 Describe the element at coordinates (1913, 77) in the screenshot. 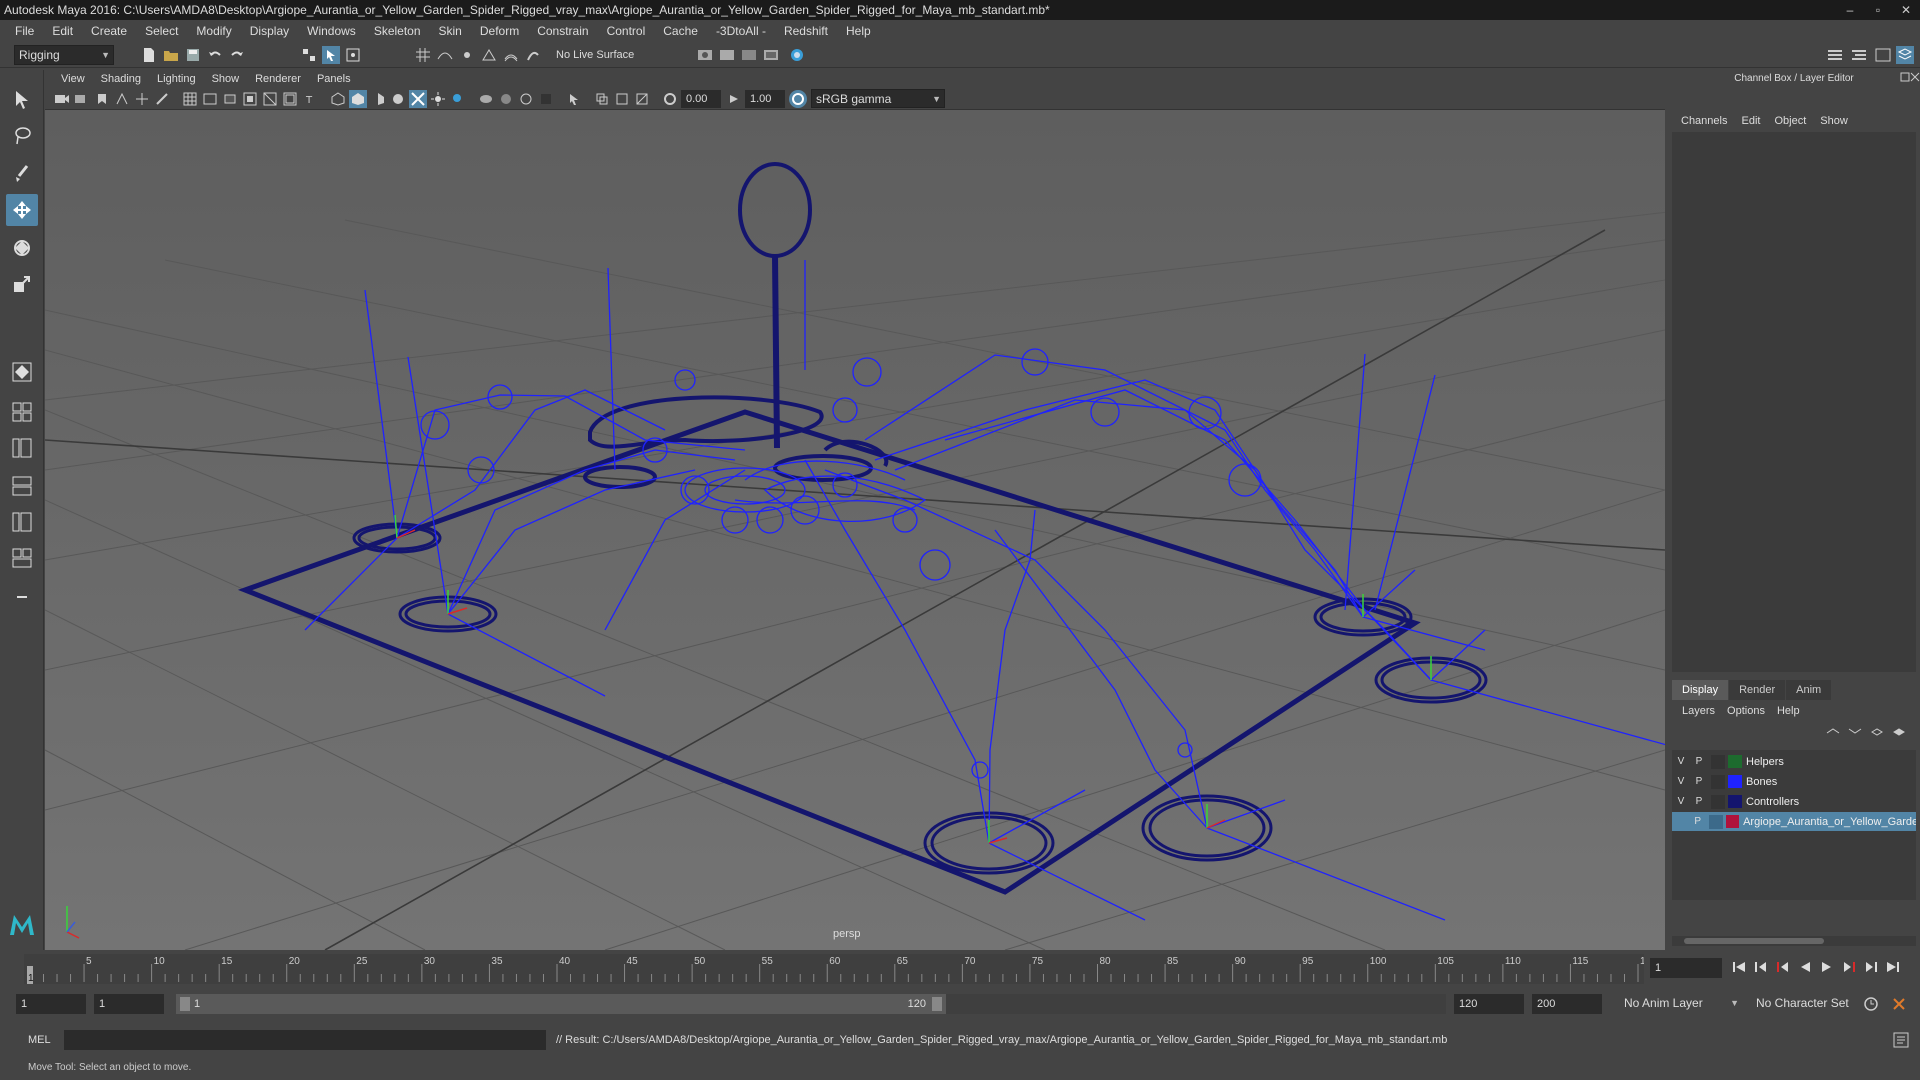

I see `close-panel-icon` at that location.